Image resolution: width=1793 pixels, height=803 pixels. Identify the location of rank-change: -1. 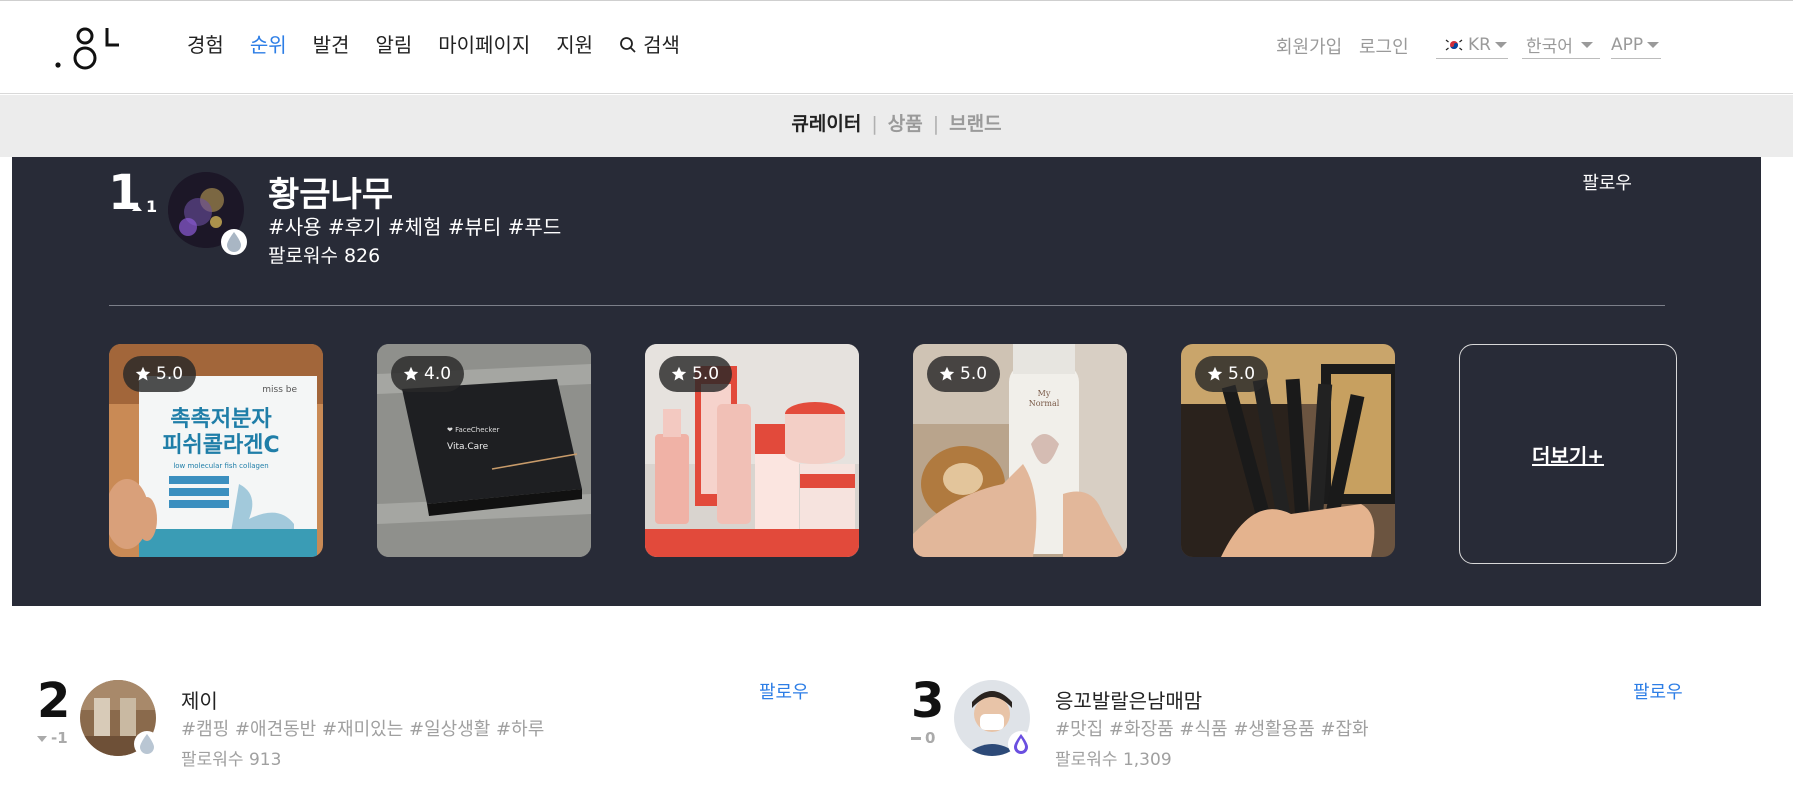
(52, 738).